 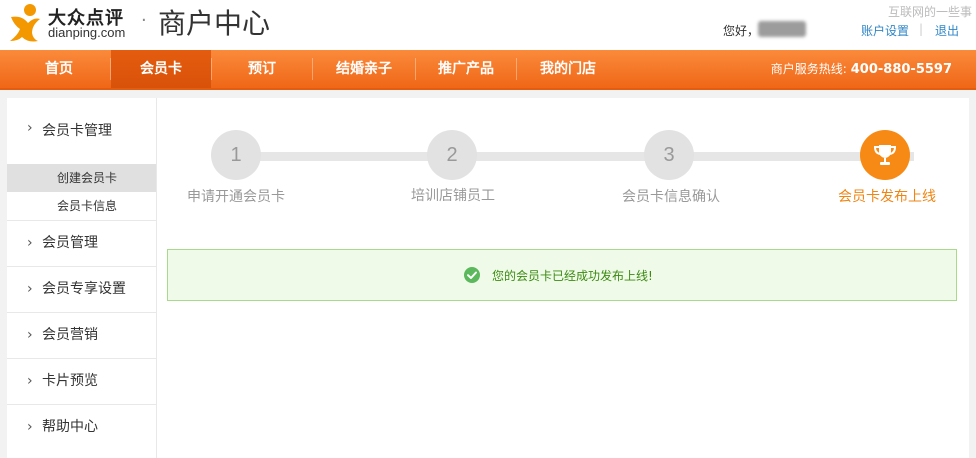 I want to click on sidebar-item-label: 会员卡信息, so click(x=87, y=206).